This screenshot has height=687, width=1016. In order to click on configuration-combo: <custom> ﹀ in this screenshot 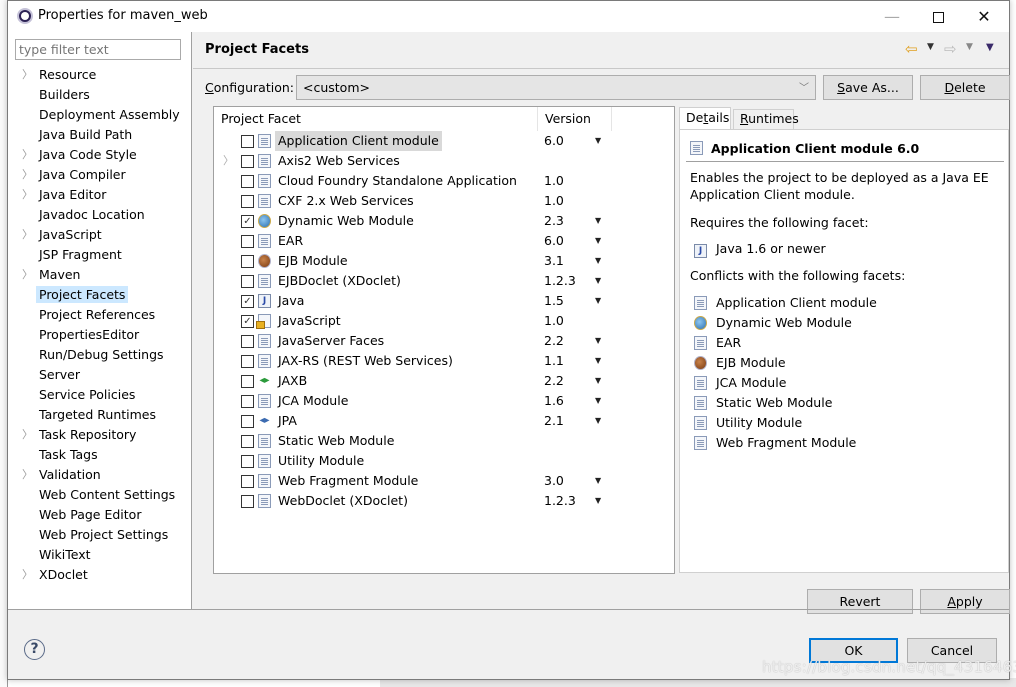, I will do `click(556, 87)`.